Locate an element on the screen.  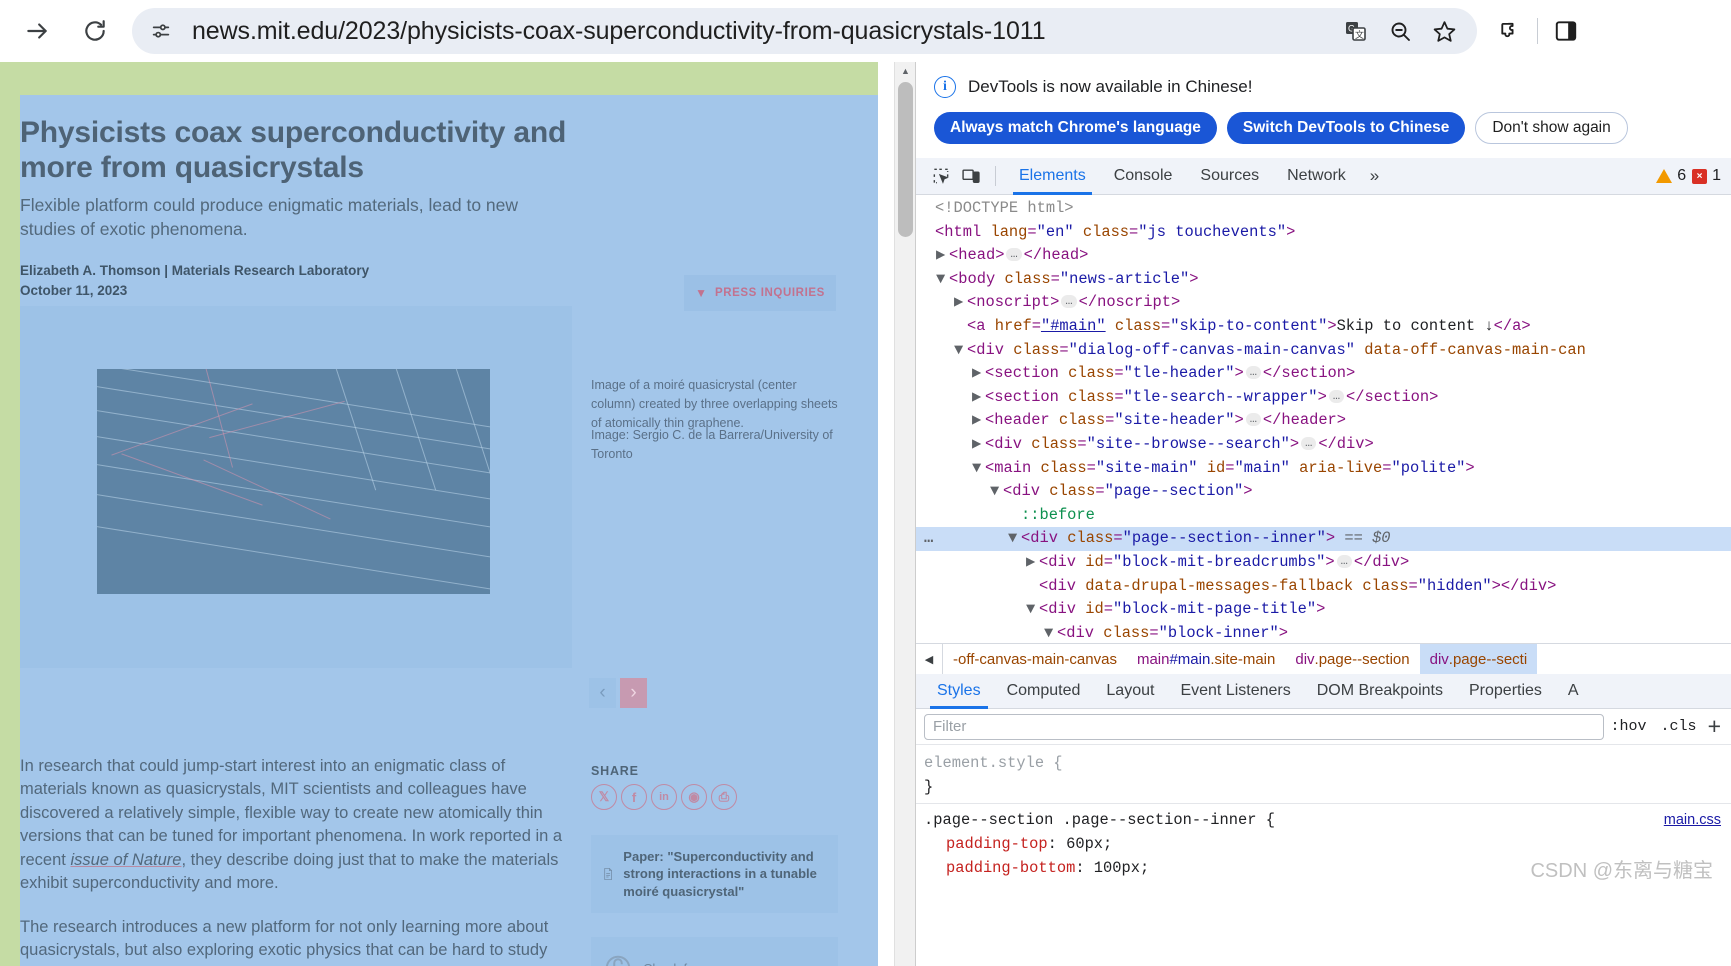
dom-node: ▼ <div class="block-inner"> is located at coordinates (1323, 632).